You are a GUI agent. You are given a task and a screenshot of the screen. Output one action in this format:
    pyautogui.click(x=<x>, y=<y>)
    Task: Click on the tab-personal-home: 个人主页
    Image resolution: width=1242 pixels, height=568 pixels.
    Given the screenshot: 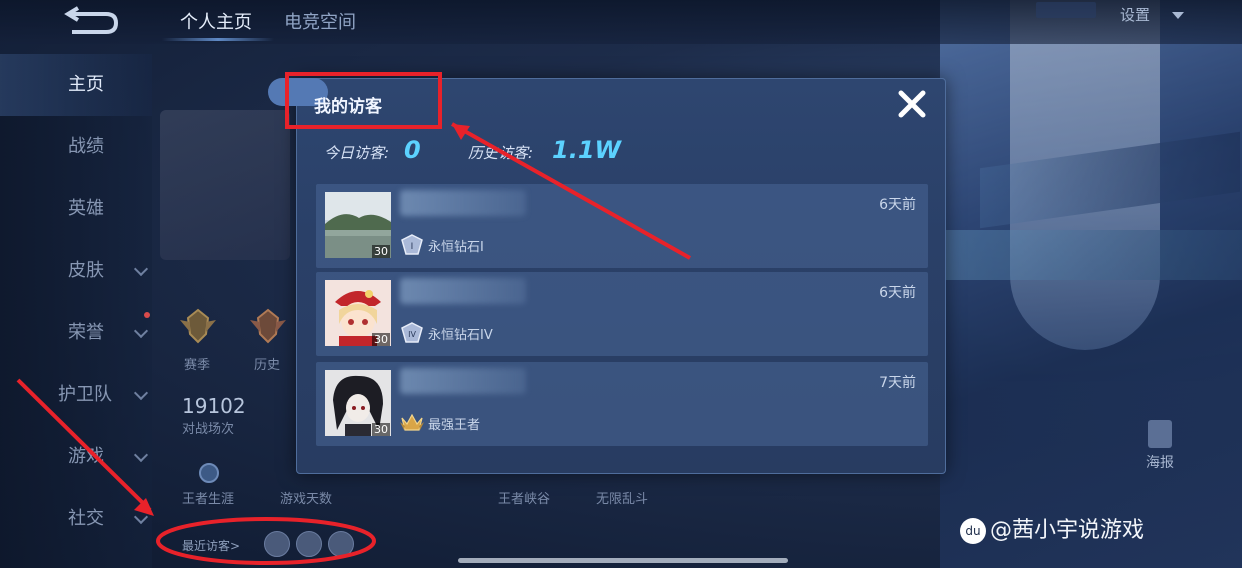 What is the action you would take?
    pyautogui.click(x=216, y=21)
    